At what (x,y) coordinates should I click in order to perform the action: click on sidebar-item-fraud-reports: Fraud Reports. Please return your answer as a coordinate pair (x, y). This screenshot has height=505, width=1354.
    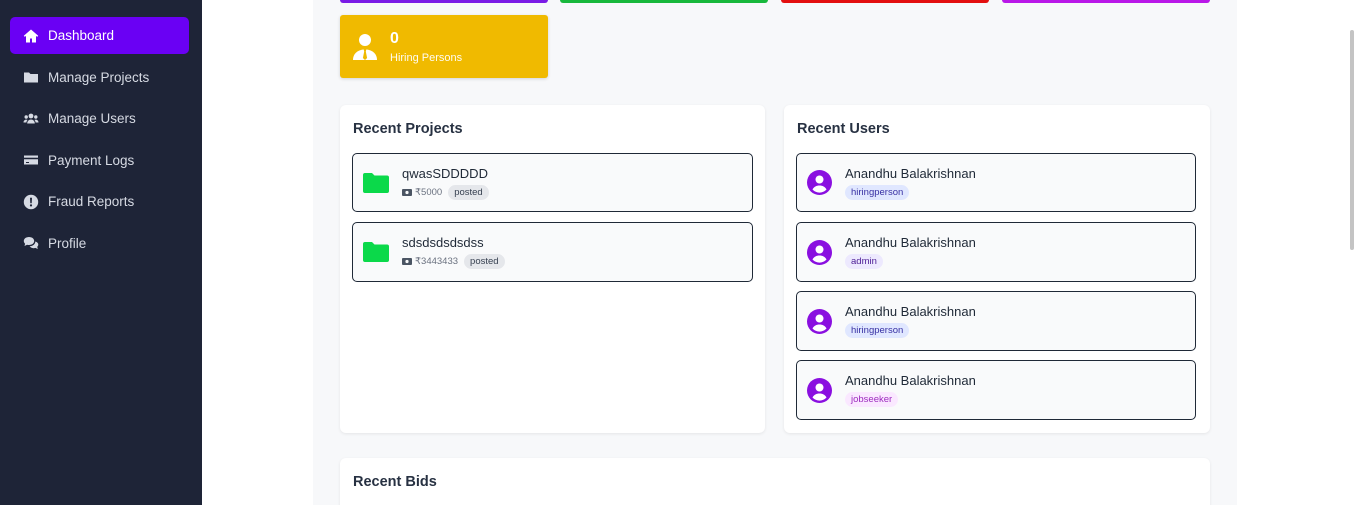
    Looking at the image, I should click on (99, 201).